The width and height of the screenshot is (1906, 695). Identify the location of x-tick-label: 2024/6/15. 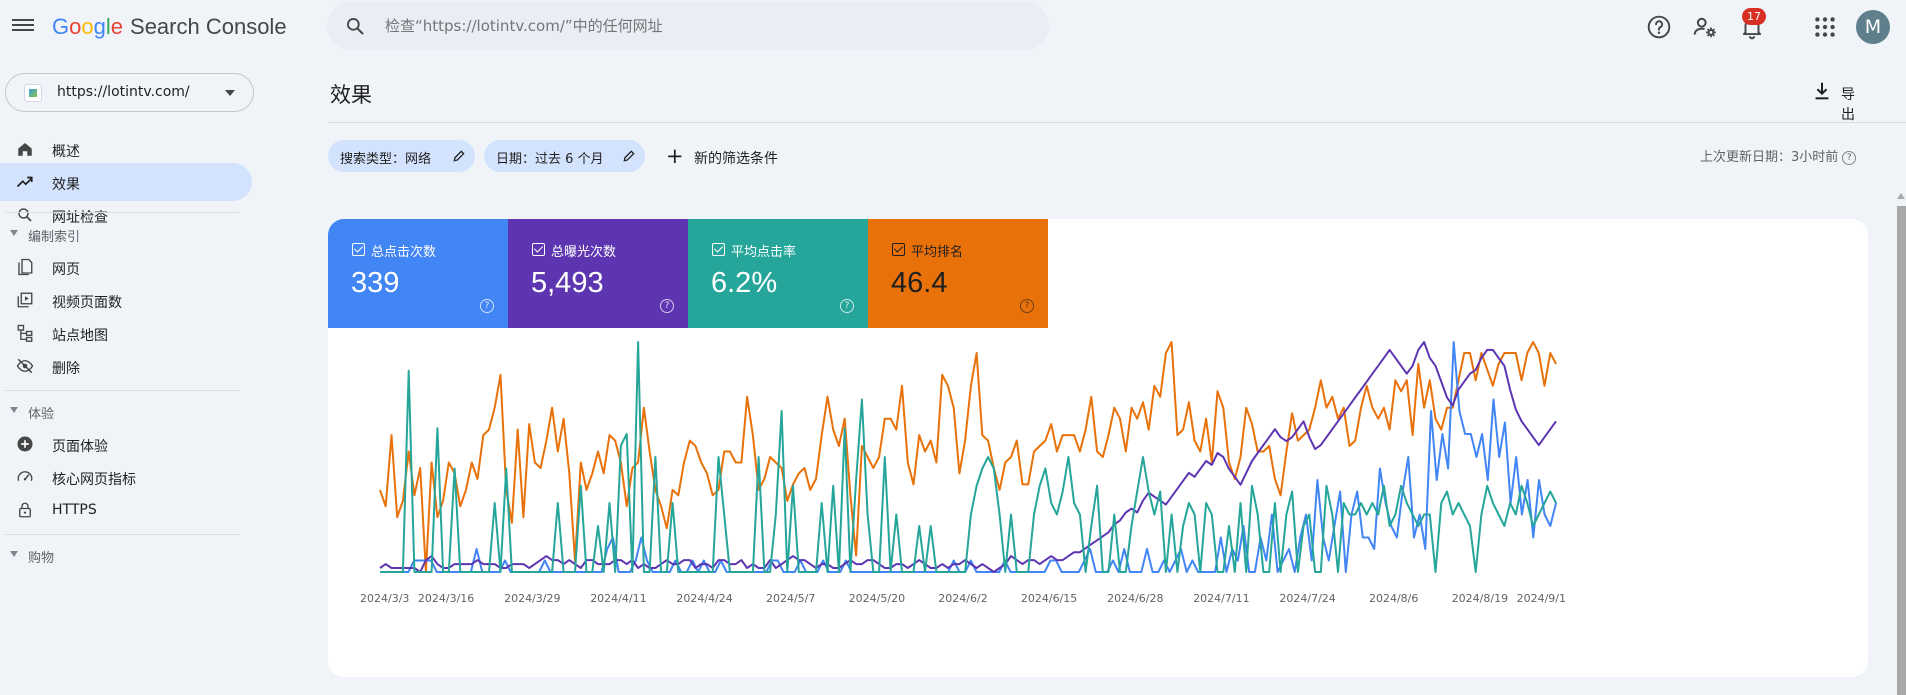
(1049, 598).